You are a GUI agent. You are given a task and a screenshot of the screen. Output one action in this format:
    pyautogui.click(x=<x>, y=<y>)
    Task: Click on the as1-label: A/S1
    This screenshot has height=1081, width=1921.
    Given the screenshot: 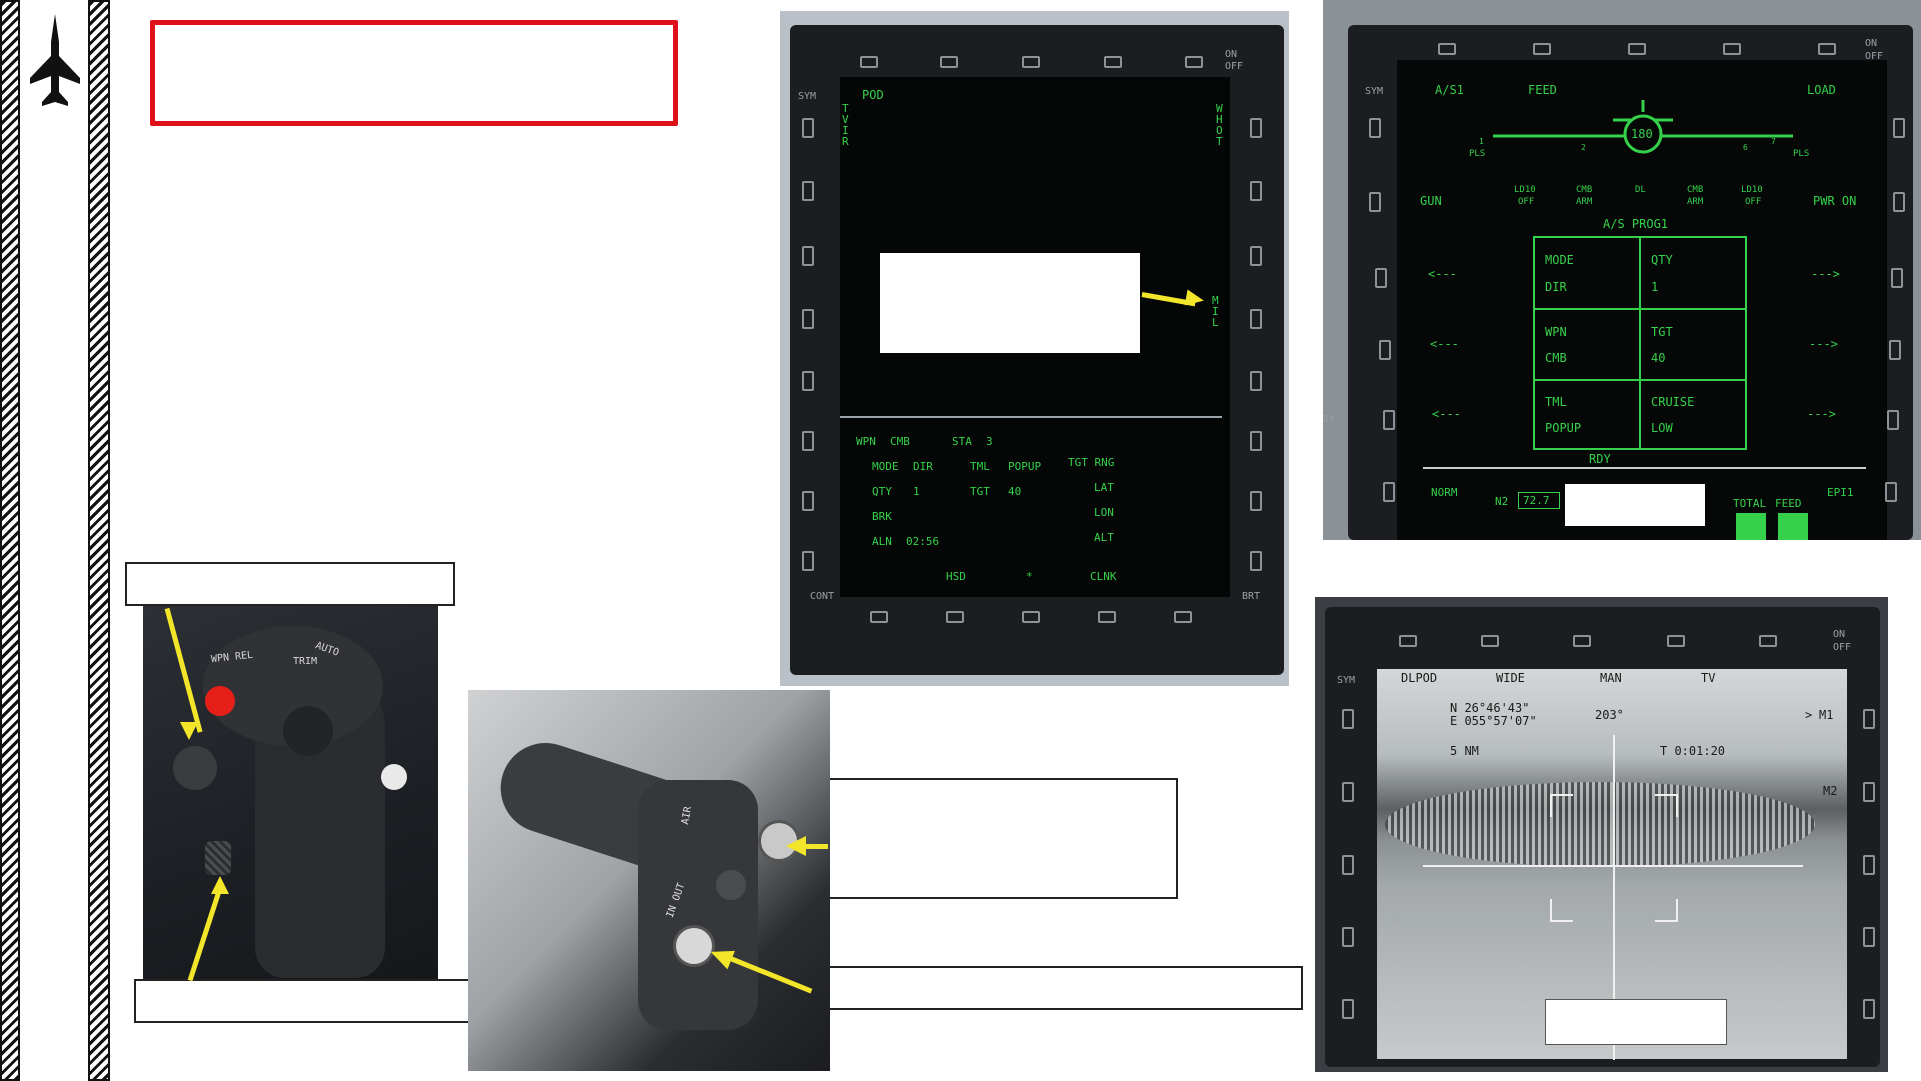 What is the action you would take?
    pyautogui.click(x=1449, y=90)
    